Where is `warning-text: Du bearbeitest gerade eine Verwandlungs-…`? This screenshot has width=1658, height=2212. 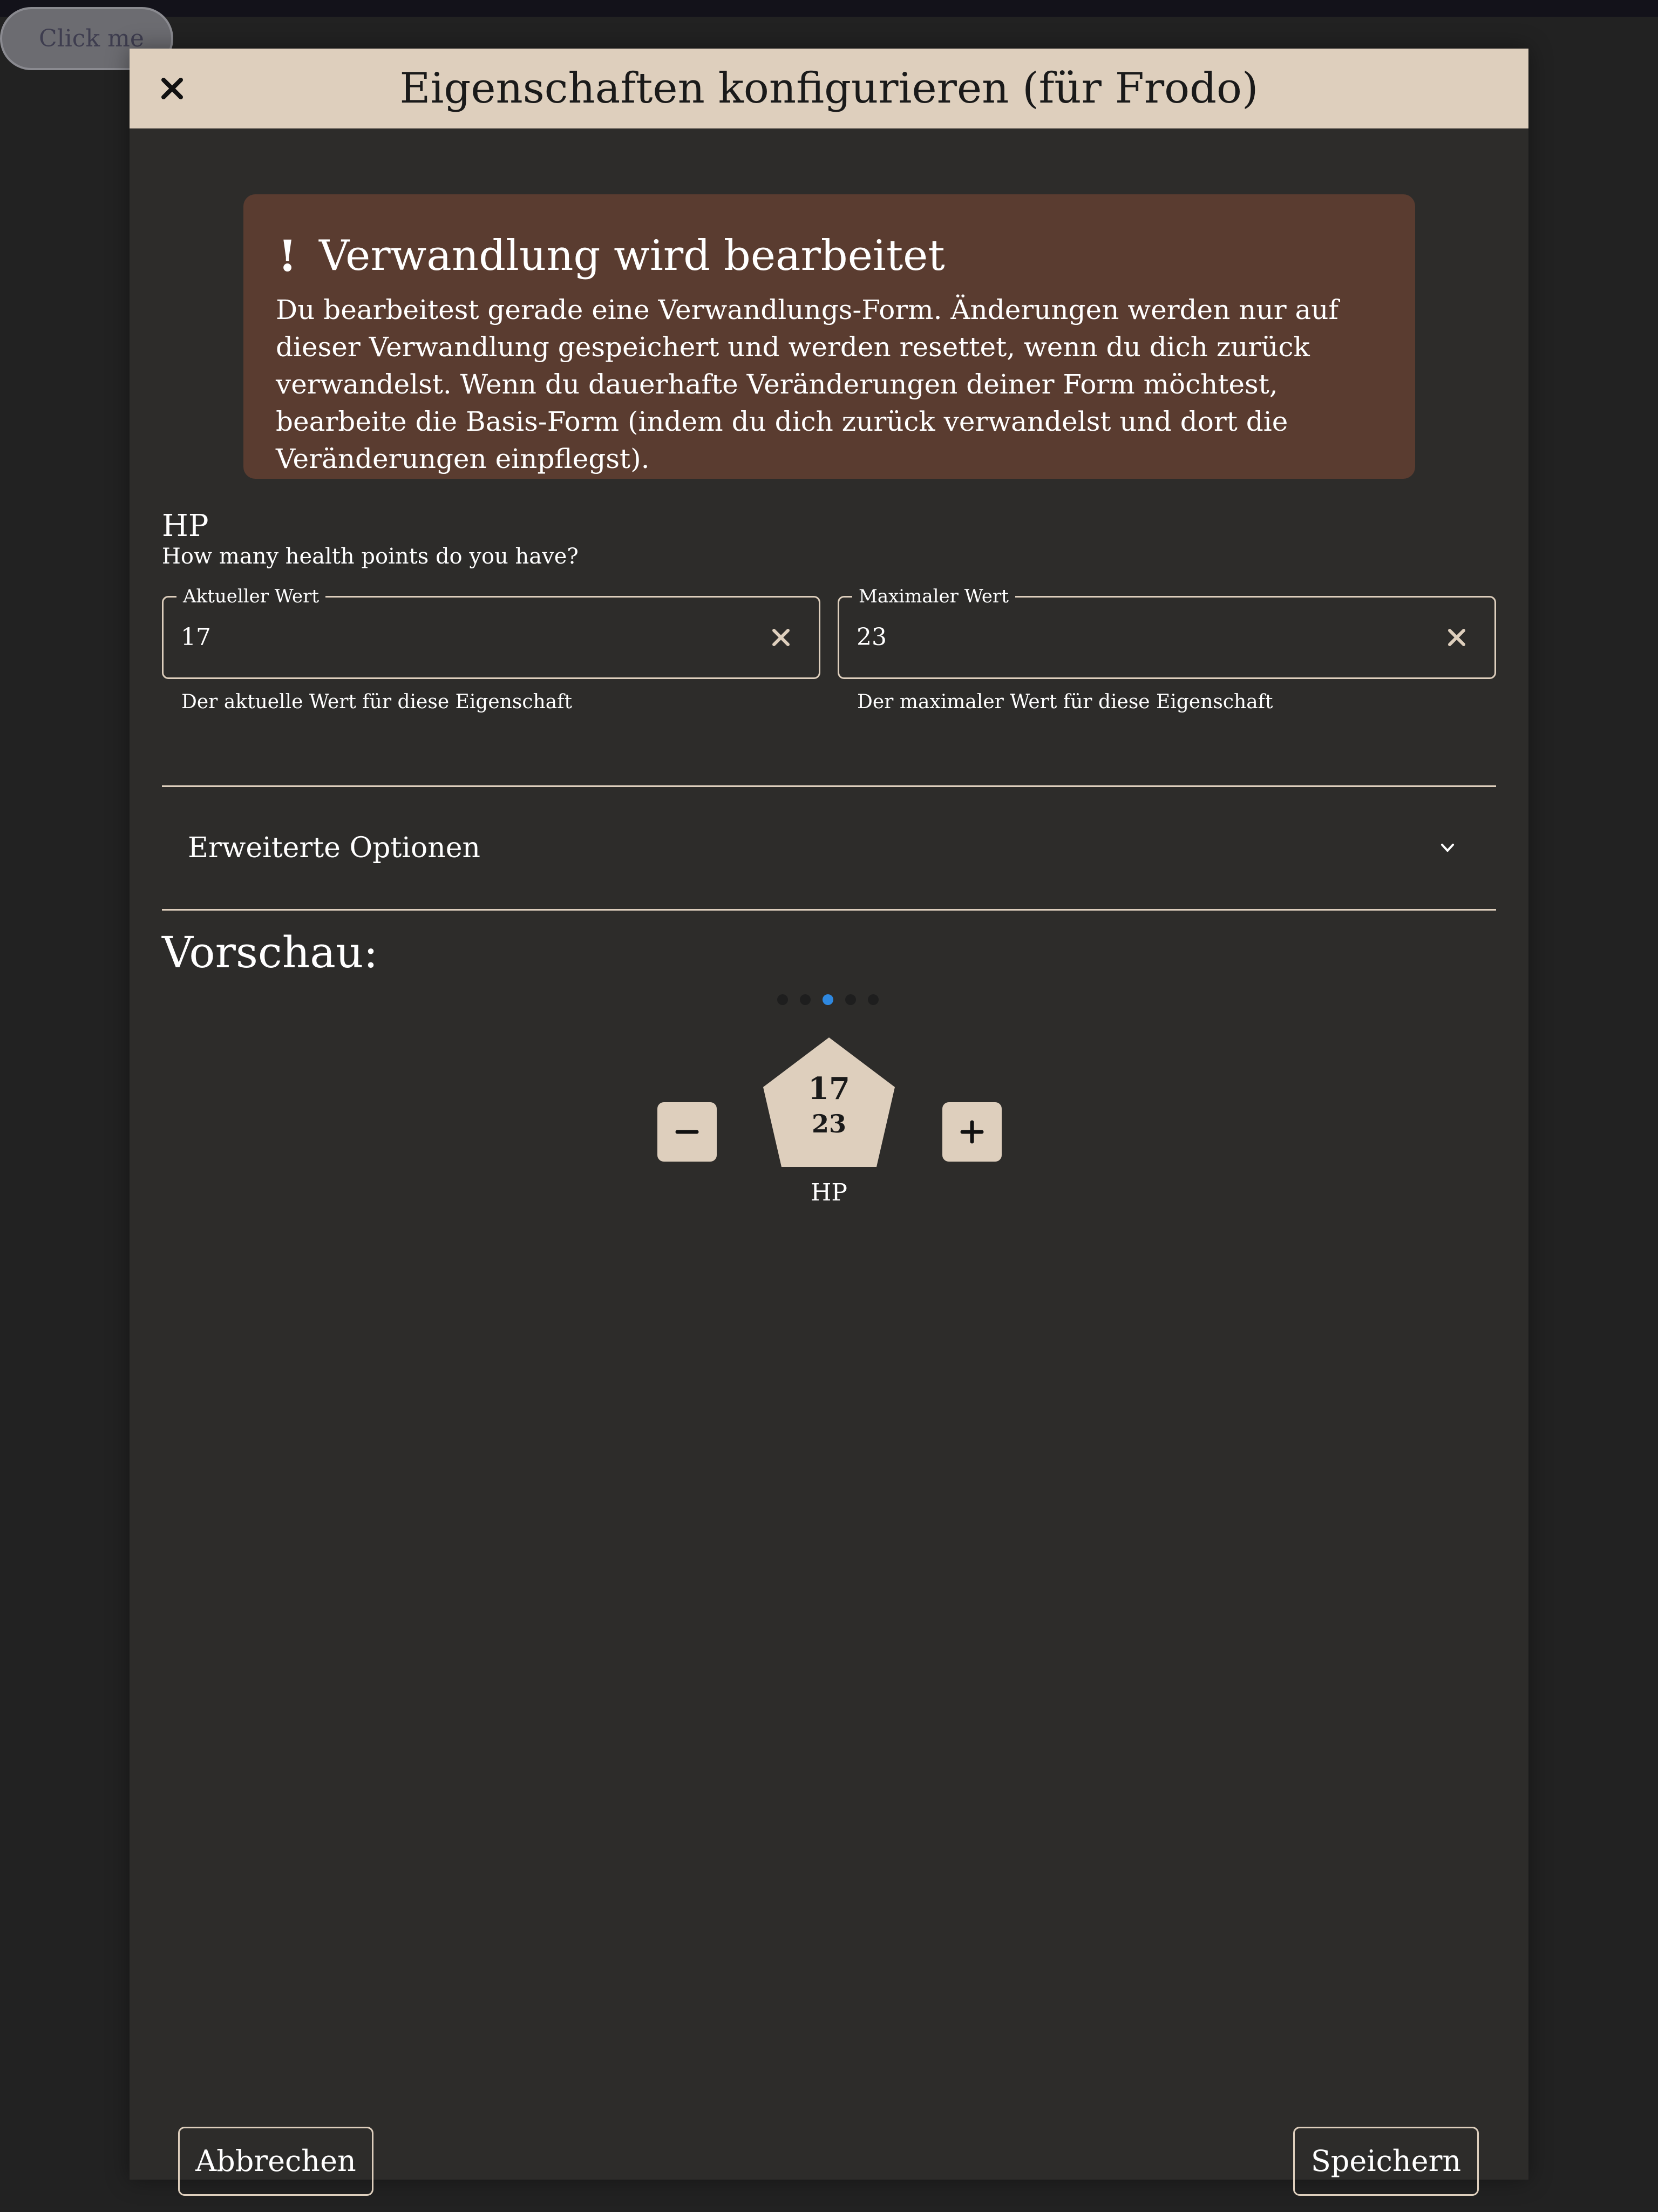
warning-text: Du bearbeitest gerade eine Verwandlungs-… is located at coordinates (807, 384).